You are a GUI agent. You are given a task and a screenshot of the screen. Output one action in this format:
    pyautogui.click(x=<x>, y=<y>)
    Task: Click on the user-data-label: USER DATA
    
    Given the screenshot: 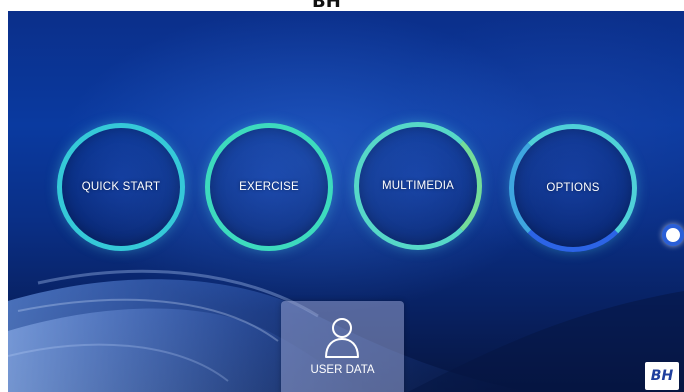 What is the action you would take?
    pyautogui.click(x=342, y=370)
    